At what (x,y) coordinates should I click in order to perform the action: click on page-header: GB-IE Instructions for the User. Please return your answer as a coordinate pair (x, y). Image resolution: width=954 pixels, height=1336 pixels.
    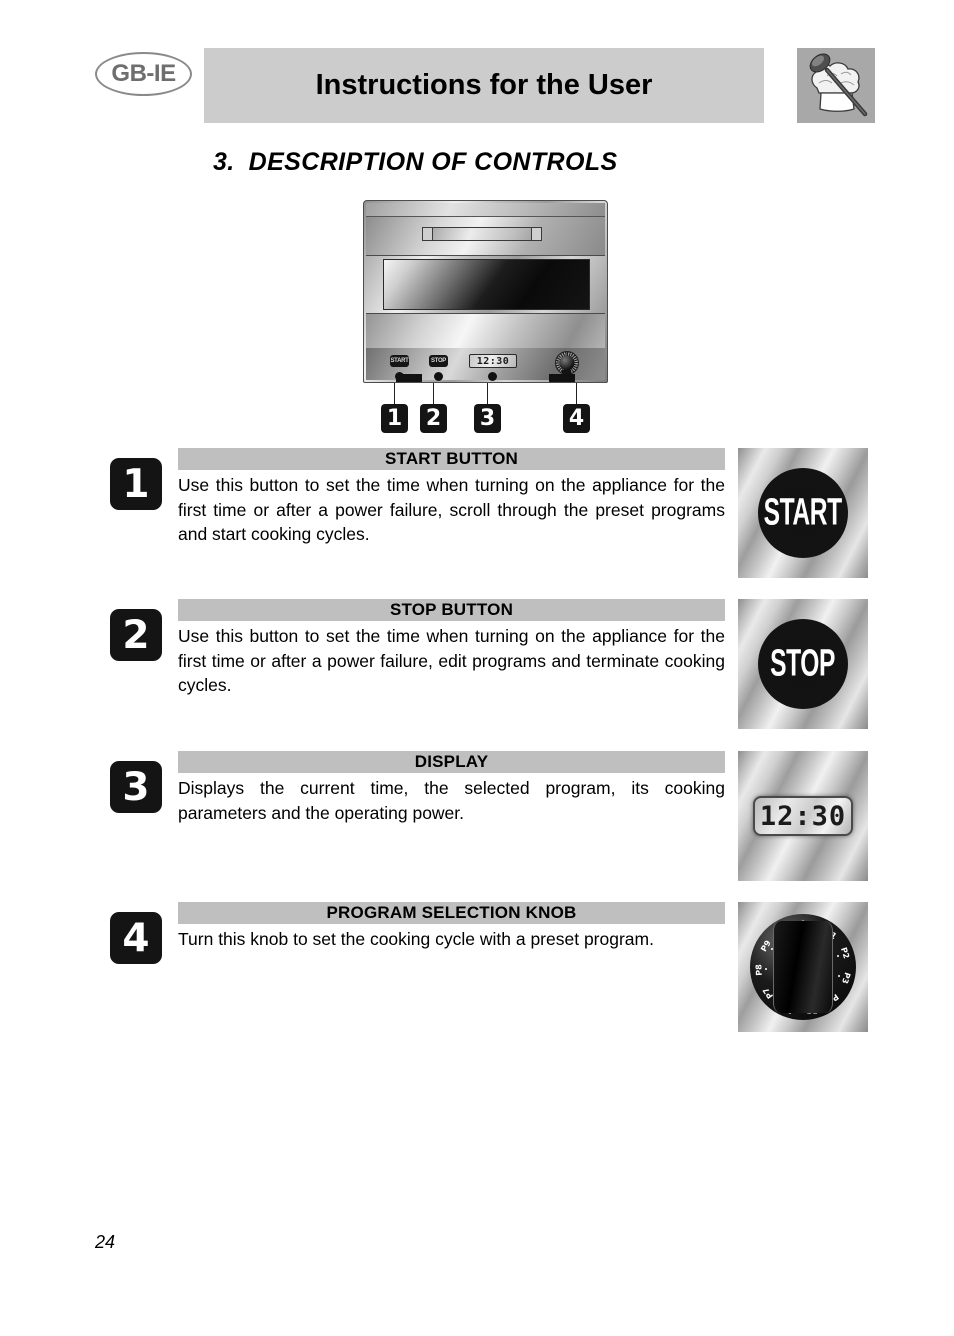
    Looking at the image, I should click on (477, 67).